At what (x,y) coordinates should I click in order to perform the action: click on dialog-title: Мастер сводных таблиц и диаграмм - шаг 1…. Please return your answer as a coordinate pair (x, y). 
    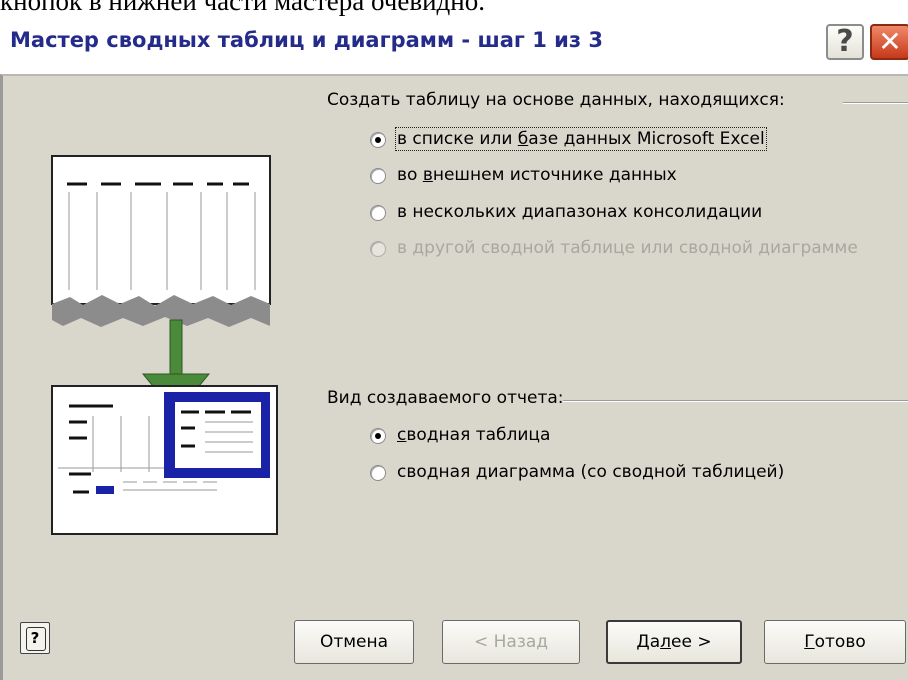
    Looking at the image, I should click on (306, 40).